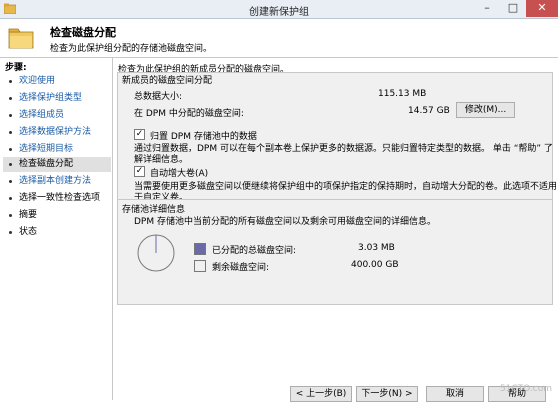 The height and width of the screenshot is (402, 558). What do you see at coordinates (46, 149) in the screenshot?
I see `sidebar-item-label: 选择短期目标` at bounding box center [46, 149].